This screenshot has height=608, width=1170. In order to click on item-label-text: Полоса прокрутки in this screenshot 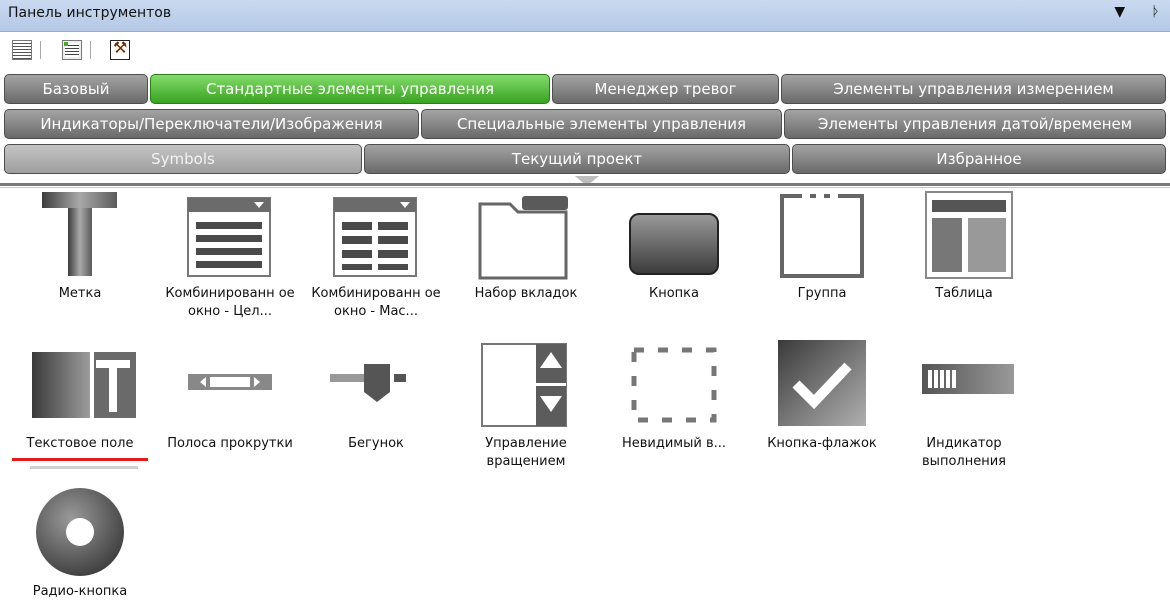, I will do `click(230, 443)`.